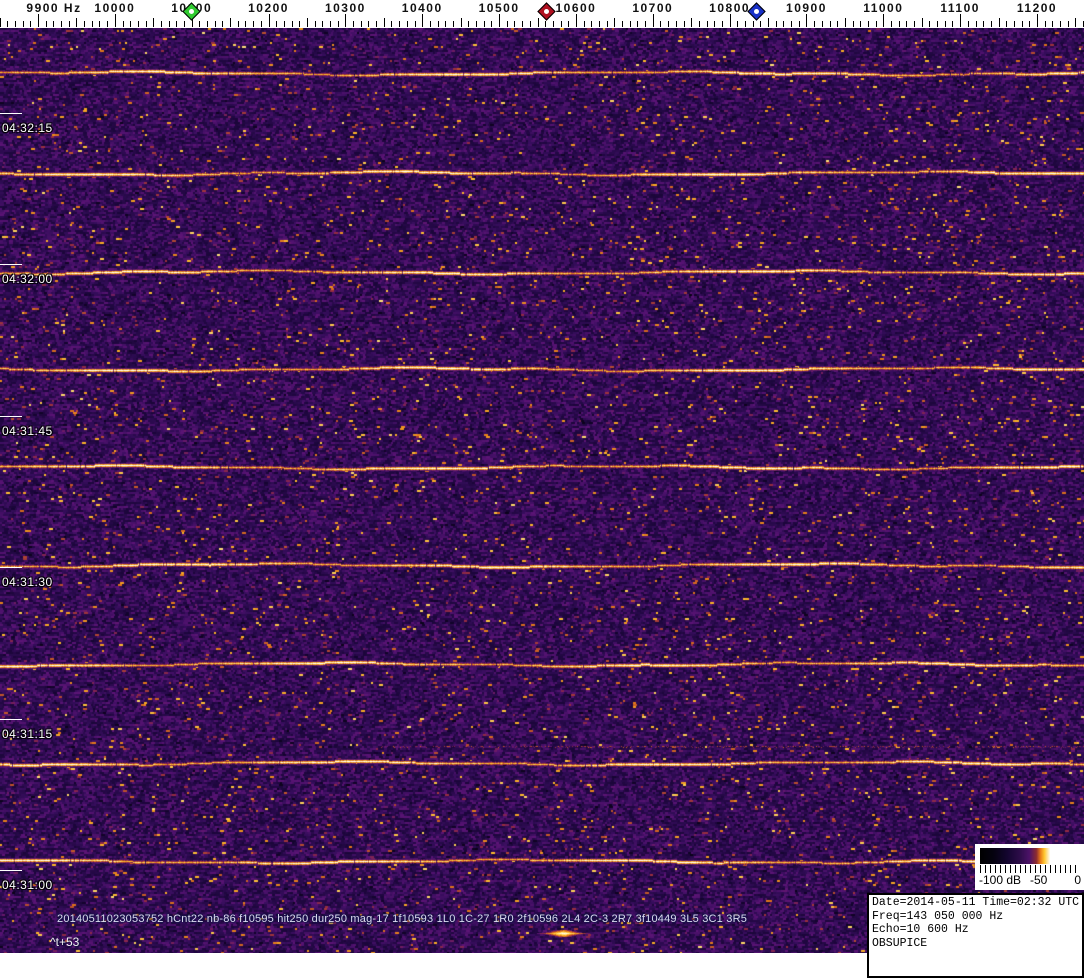  What do you see at coordinates (938, 916) in the screenshot?
I see `info-line: Freq=143 050 000 Hz` at bounding box center [938, 916].